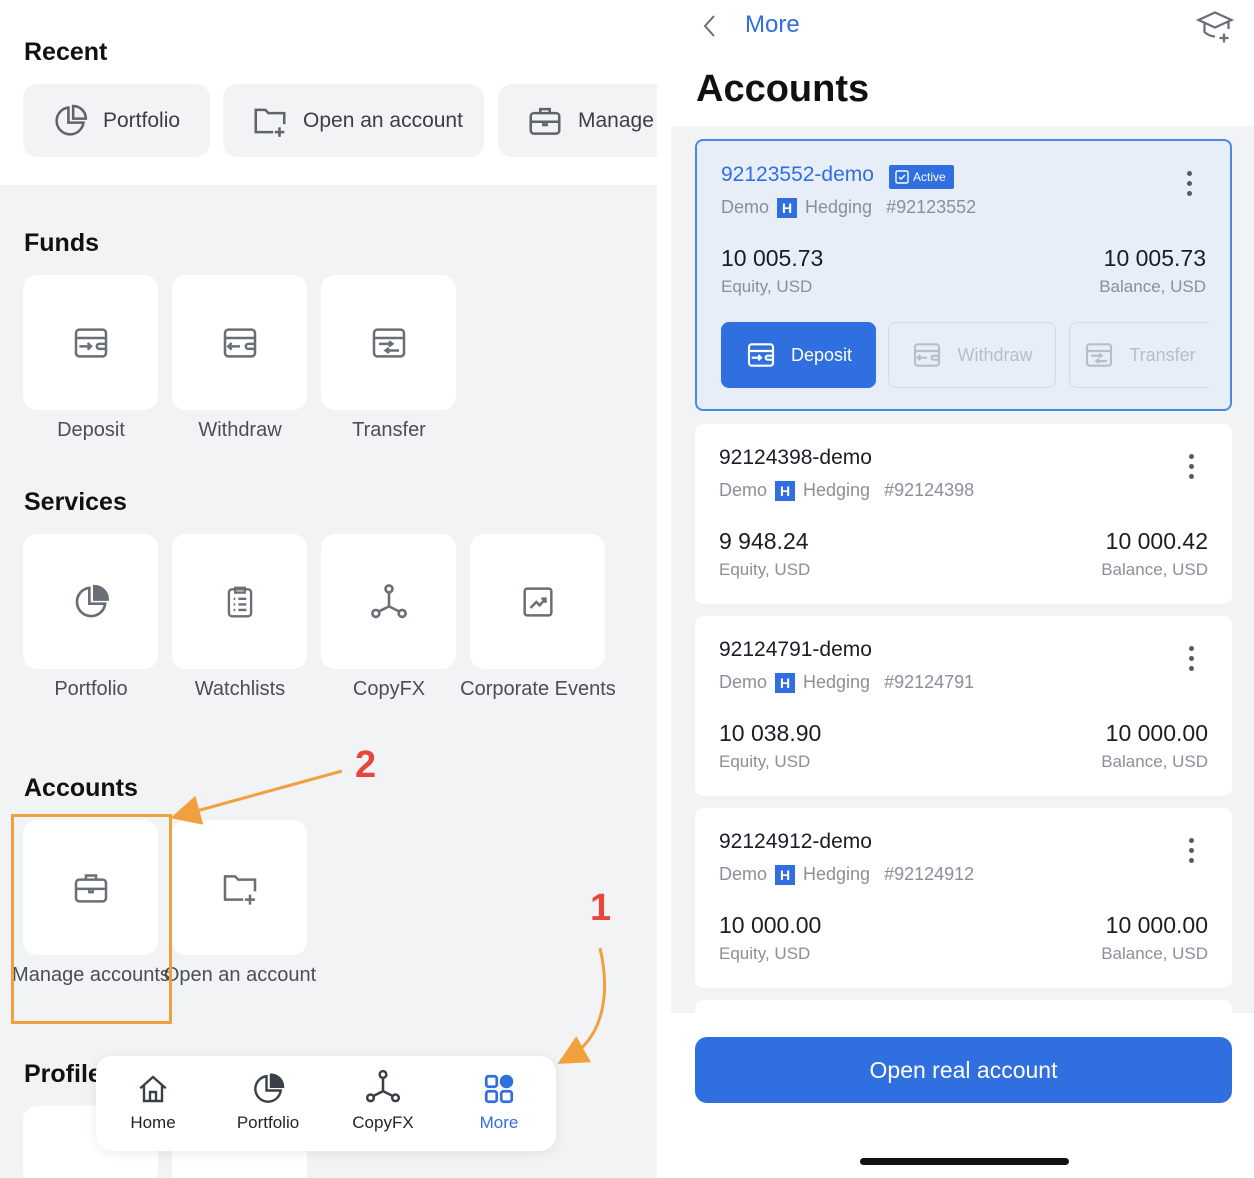 This screenshot has height=1178, width=1254. Describe the element at coordinates (795, 842) in the screenshot. I see `account-name: 92124912-demo` at that location.